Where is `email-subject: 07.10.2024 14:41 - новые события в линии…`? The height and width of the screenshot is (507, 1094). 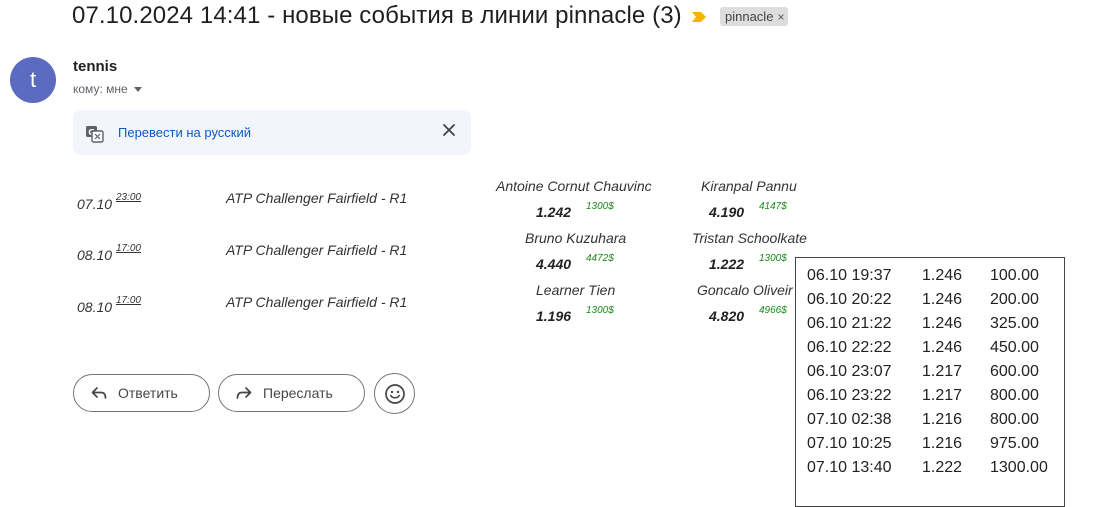
email-subject: 07.10.2024 14:41 - новые события в линии… is located at coordinates (377, 15).